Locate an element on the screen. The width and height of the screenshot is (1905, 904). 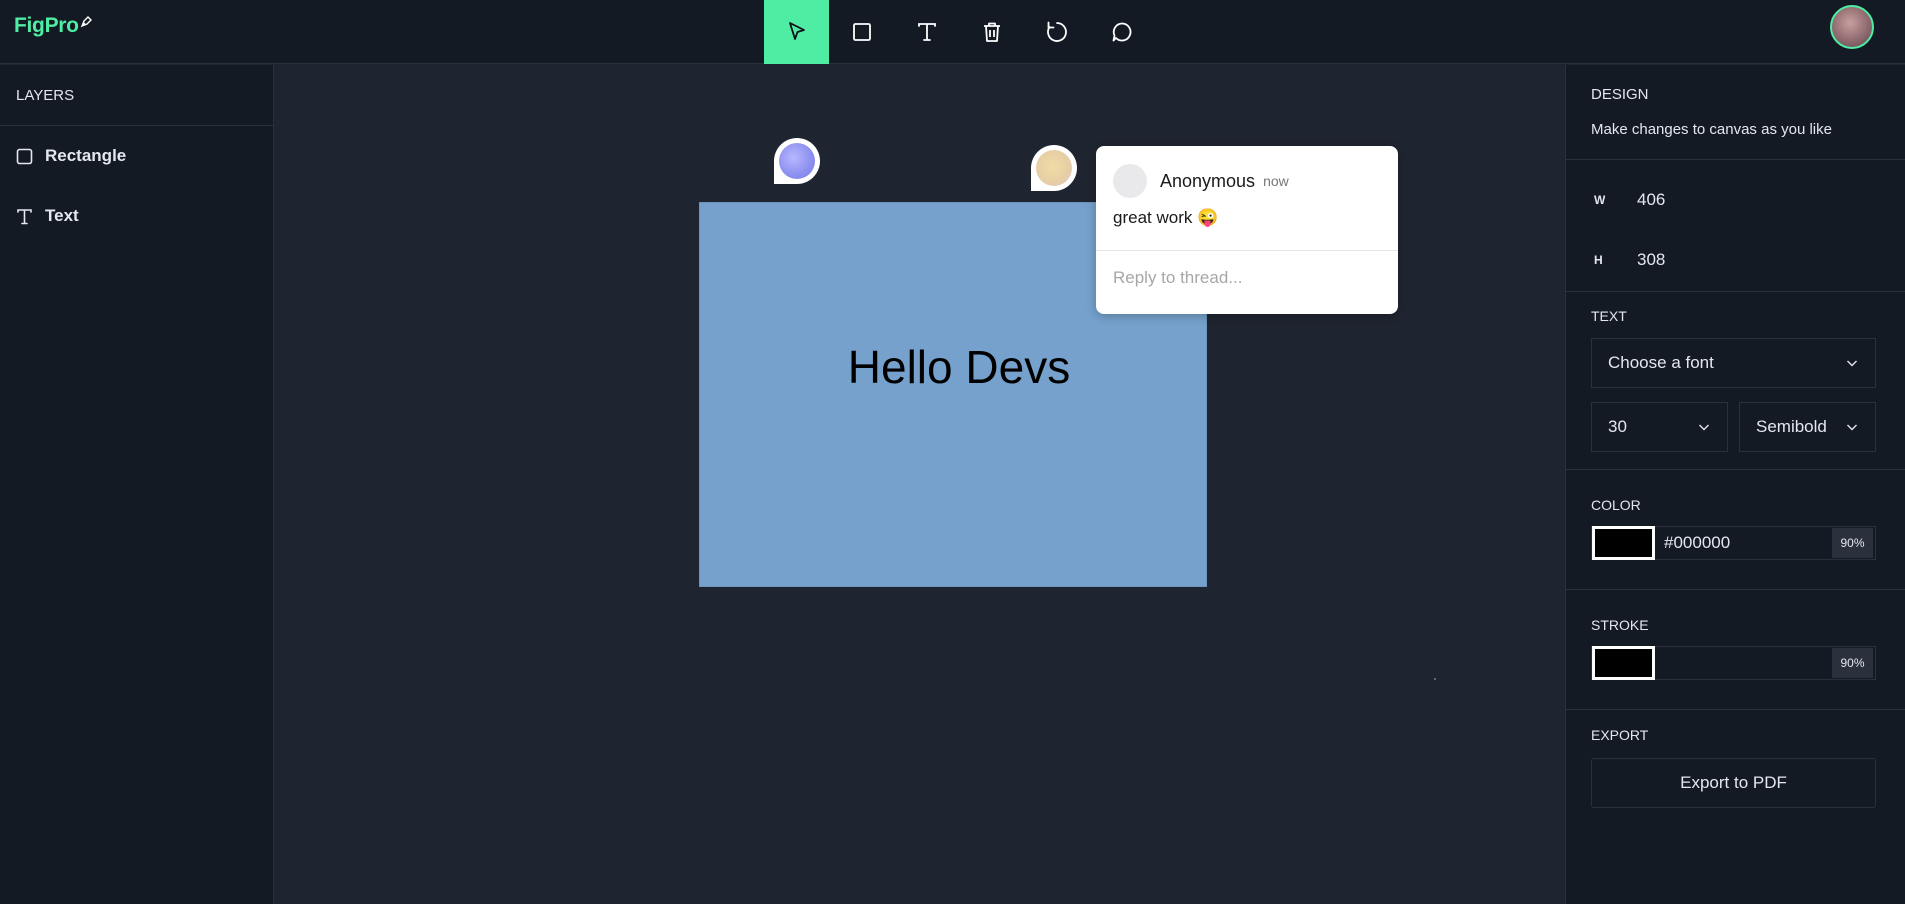
stroke-opacity: 90% is located at coordinates (1852, 663).